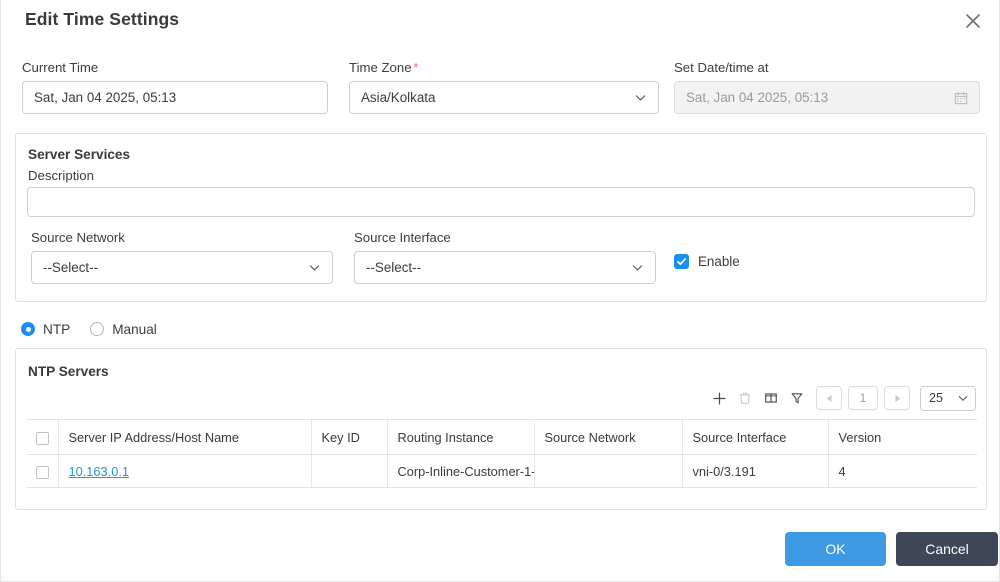  What do you see at coordinates (394, 267) in the screenshot?
I see `source-interface-value: --Select--` at bounding box center [394, 267].